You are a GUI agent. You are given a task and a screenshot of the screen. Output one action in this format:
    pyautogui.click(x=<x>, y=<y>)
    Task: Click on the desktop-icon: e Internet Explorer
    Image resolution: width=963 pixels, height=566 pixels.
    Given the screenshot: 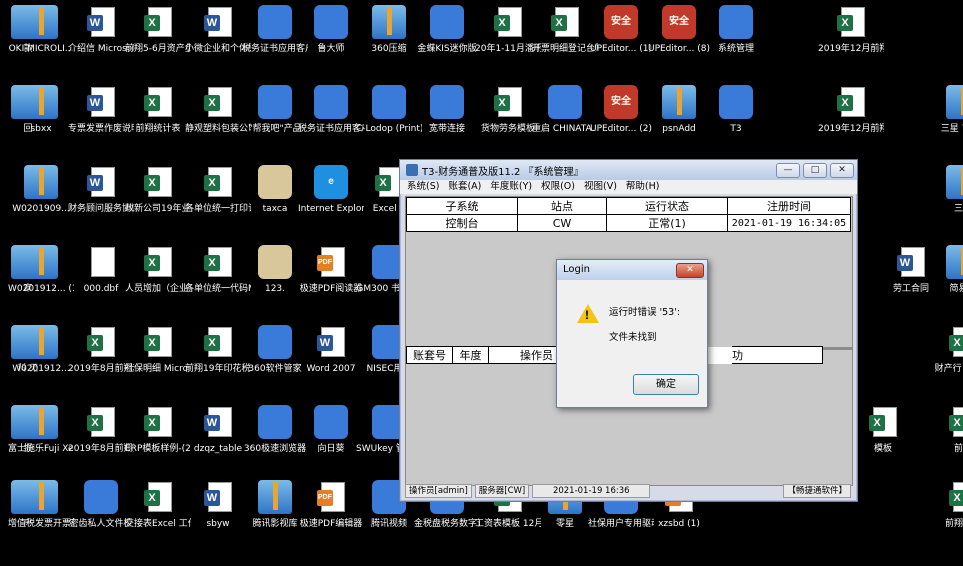 What is the action you would take?
    pyautogui.click(x=331, y=190)
    